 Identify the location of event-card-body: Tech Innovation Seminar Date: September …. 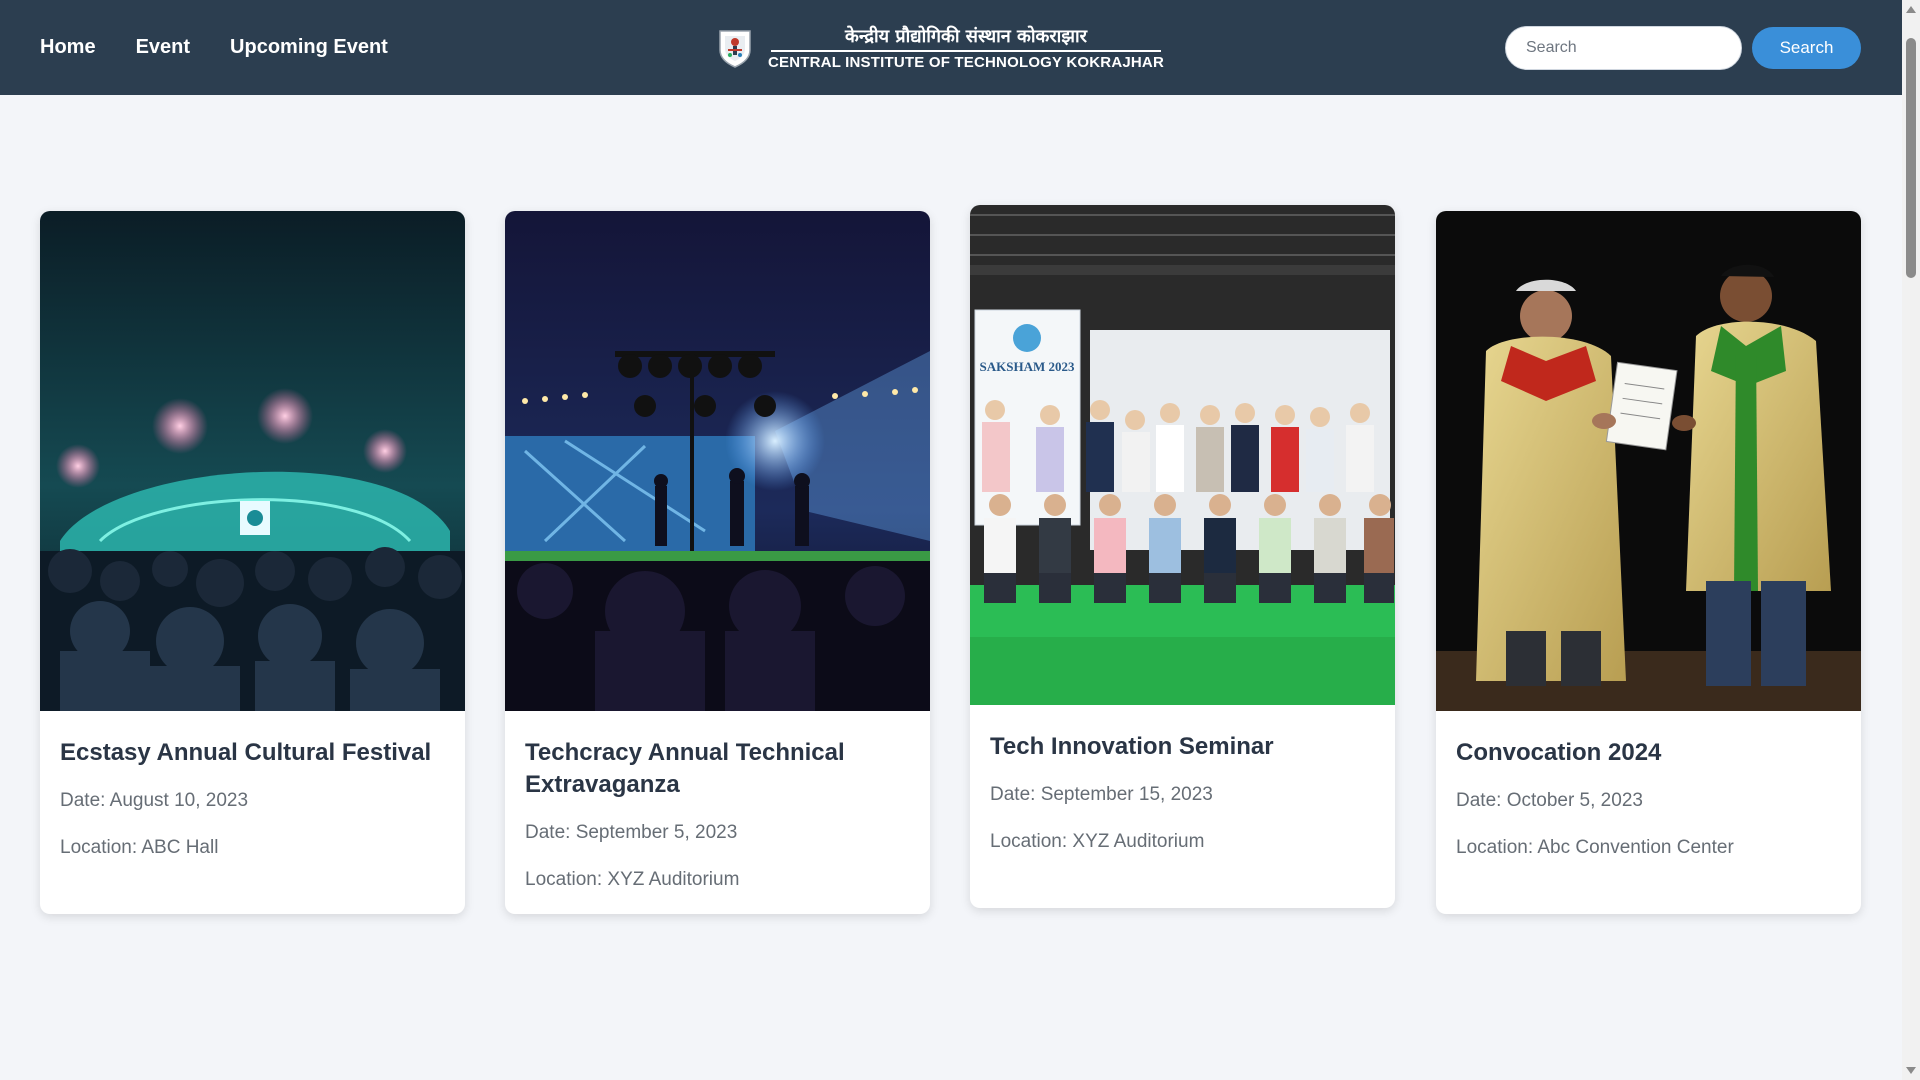
(1182, 779).